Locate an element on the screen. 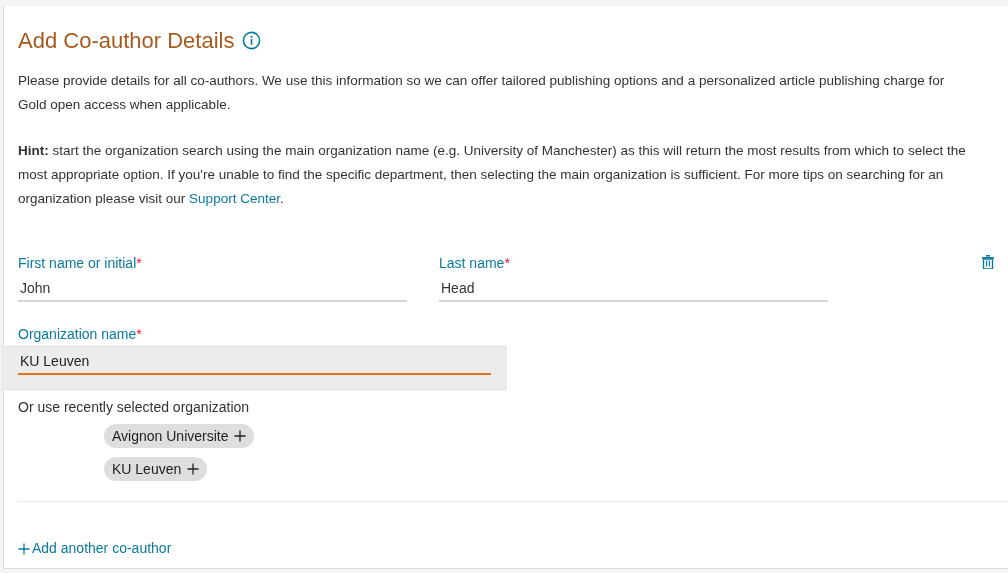 The image size is (1008, 573). recent-label: Or use recently selected organization is located at coordinates (134, 407).